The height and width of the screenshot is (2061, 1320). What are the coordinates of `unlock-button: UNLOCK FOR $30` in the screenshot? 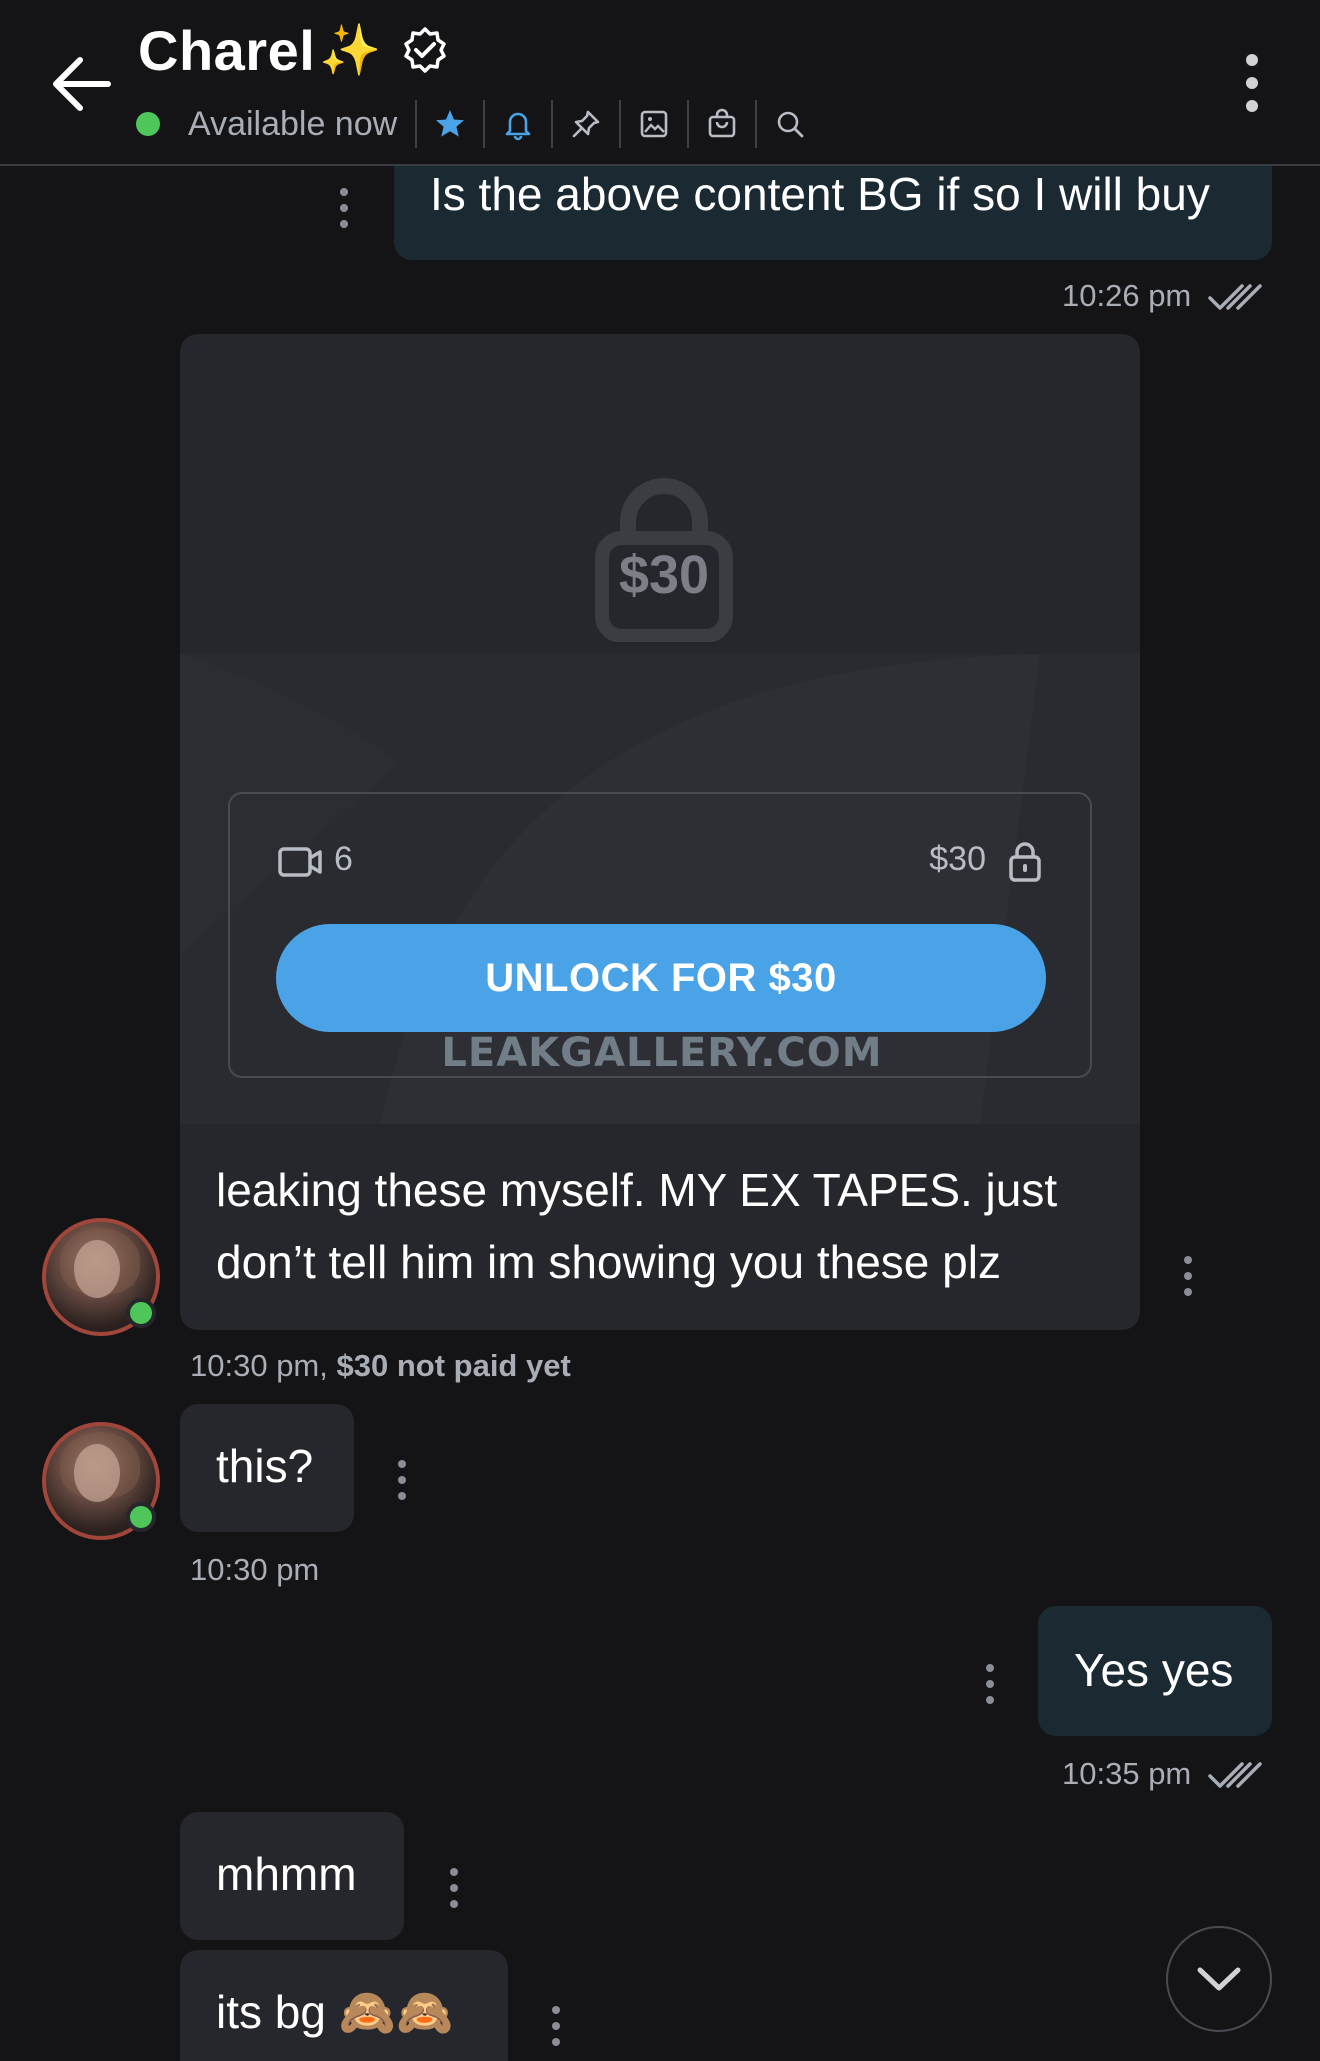 It's located at (661, 978).